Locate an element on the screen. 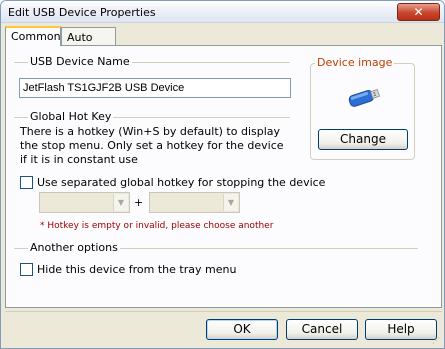  hide-device-label: Hide this device from the tray menu is located at coordinates (137, 269).